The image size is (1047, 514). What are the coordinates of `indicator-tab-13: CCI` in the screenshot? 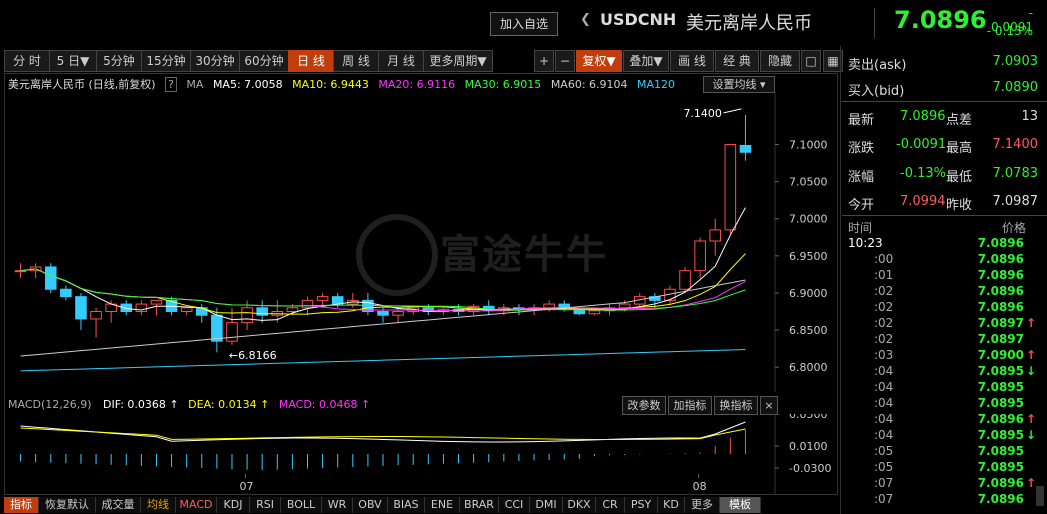 It's located at (514, 505).